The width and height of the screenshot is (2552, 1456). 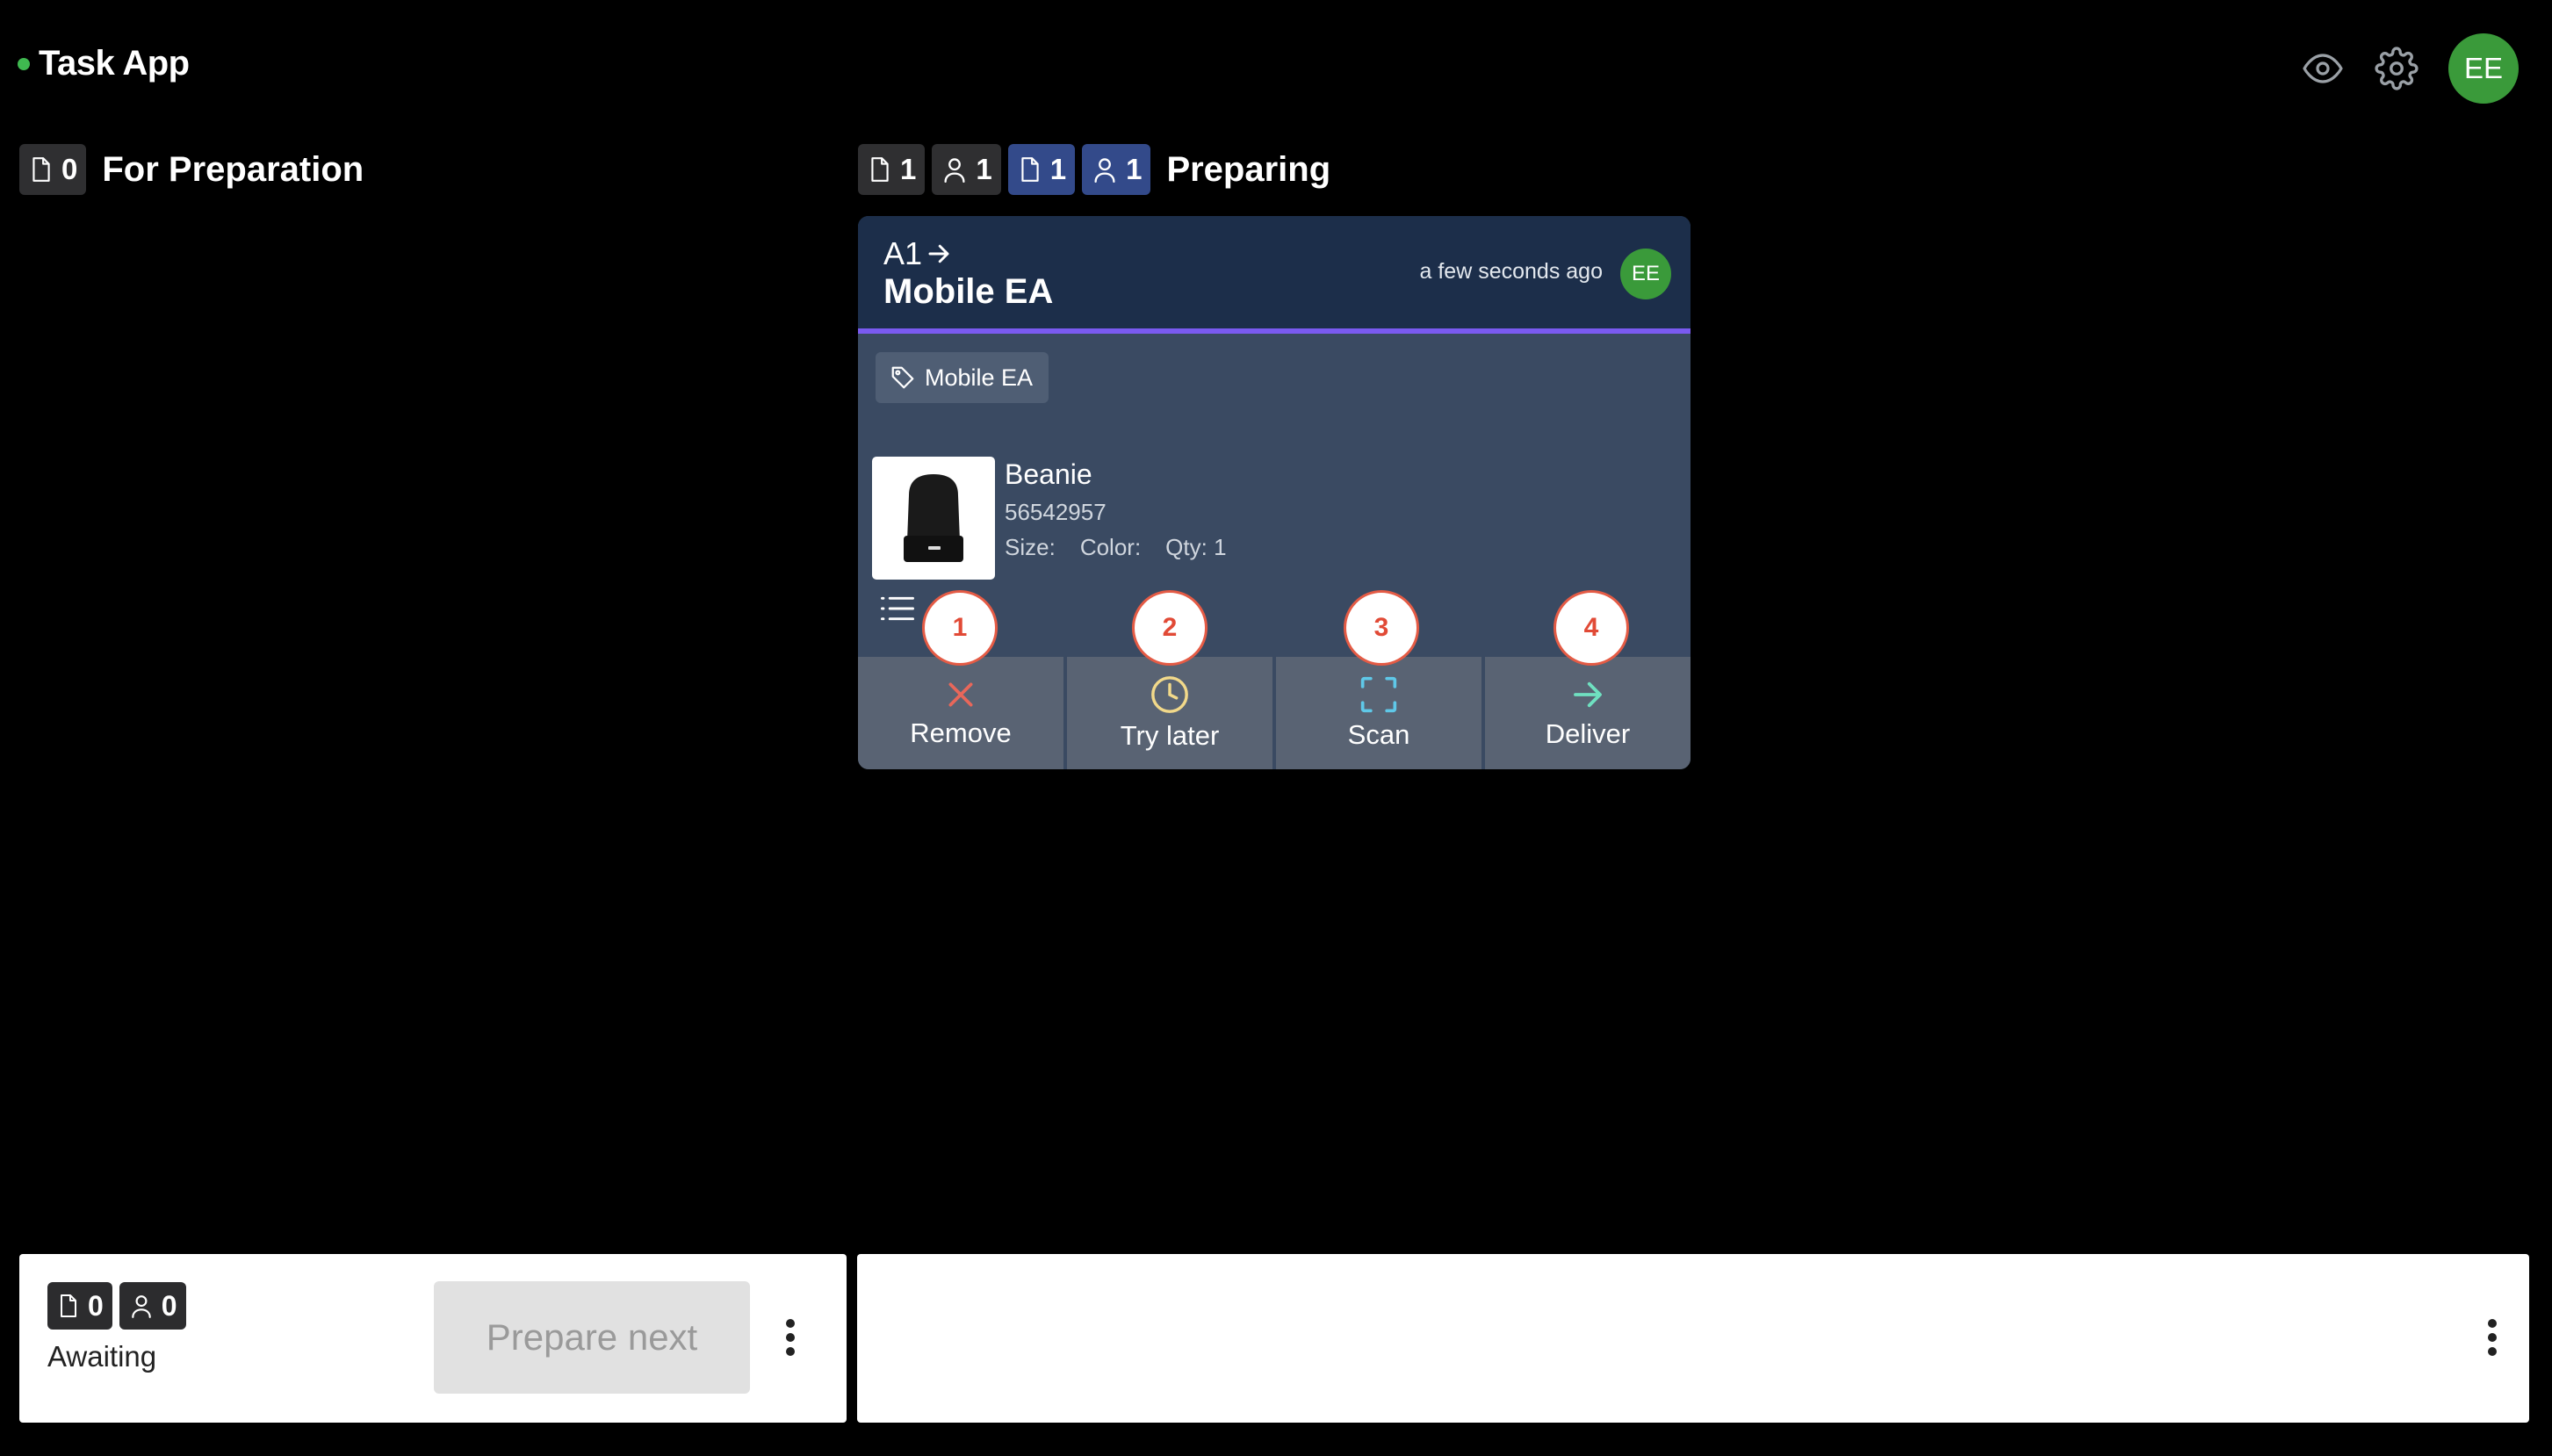 What do you see at coordinates (903, 377) in the screenshot?
I see `tag-icon` at bounding box center [903, 377].